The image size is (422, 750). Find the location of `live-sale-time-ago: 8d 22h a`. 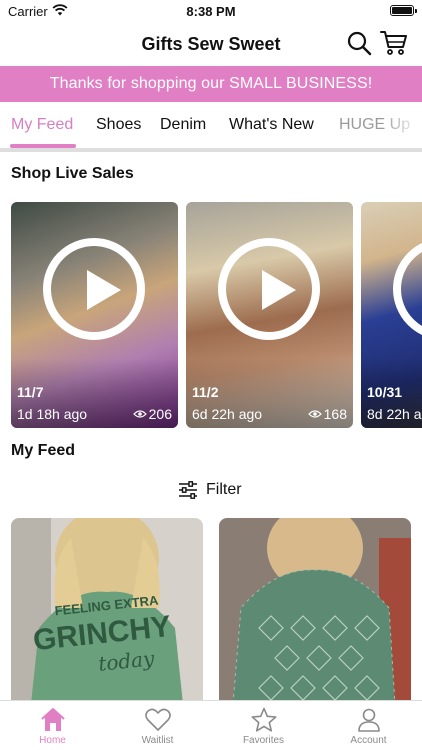

live-sale-time-ago: 8d 22h a is located at coordinates (394, 414).